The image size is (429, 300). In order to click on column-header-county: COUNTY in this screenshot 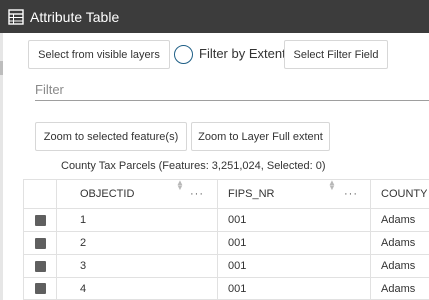, I will do `click(404, 194)`.